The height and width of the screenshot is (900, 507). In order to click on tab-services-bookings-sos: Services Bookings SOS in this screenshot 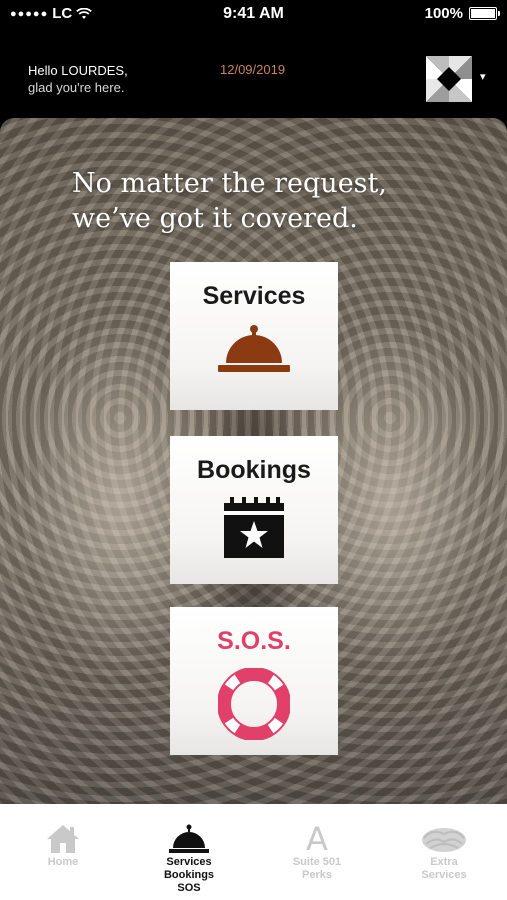, I will do `click(189, 852)`.